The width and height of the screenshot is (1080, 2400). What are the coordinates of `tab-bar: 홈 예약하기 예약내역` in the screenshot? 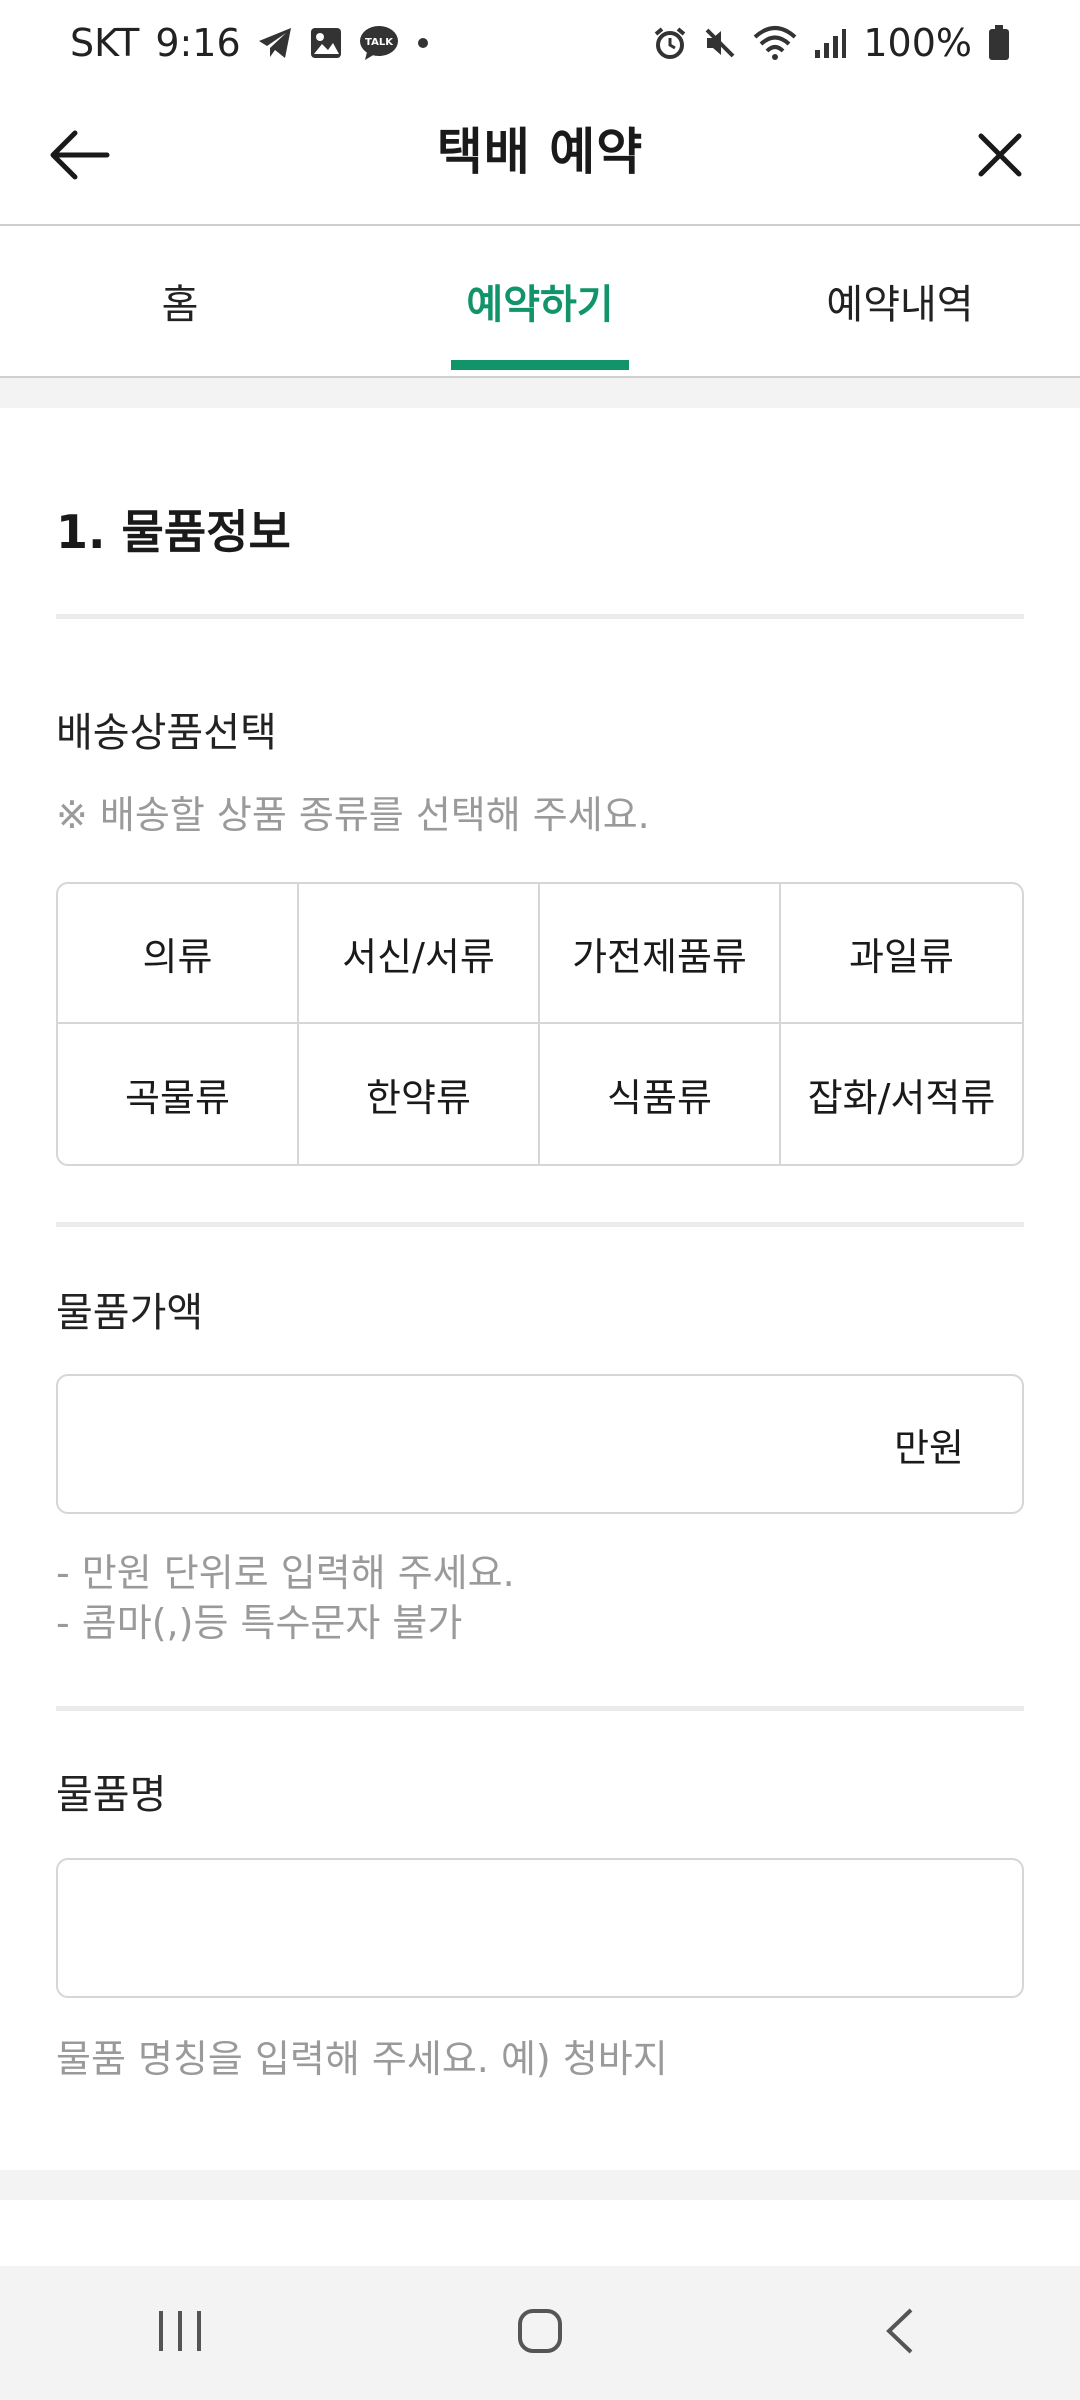 It's located at (540, 302).